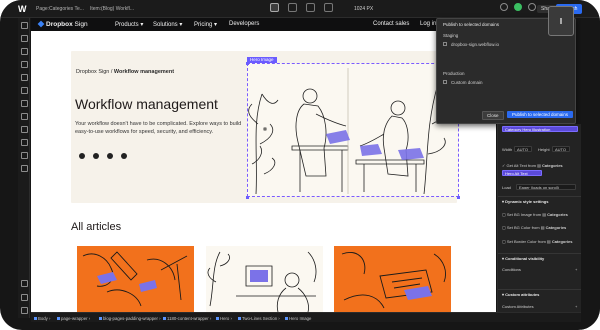  What do you see at coordinates (535, 214) in the screenshot?
I see `bg-image-row: ▢ Set BG Image from ▤ Categories` at bounding box center [535, 214].